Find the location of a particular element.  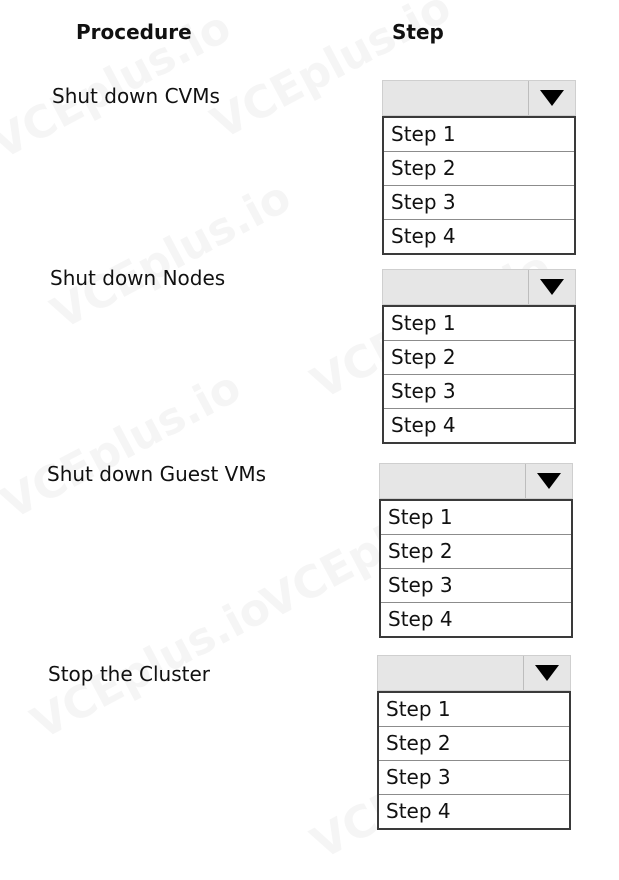

step-dropdown-shut-down-cvms: Step 1 Step 2 Step 3 Step 4 is located at coordinates (479, 167).